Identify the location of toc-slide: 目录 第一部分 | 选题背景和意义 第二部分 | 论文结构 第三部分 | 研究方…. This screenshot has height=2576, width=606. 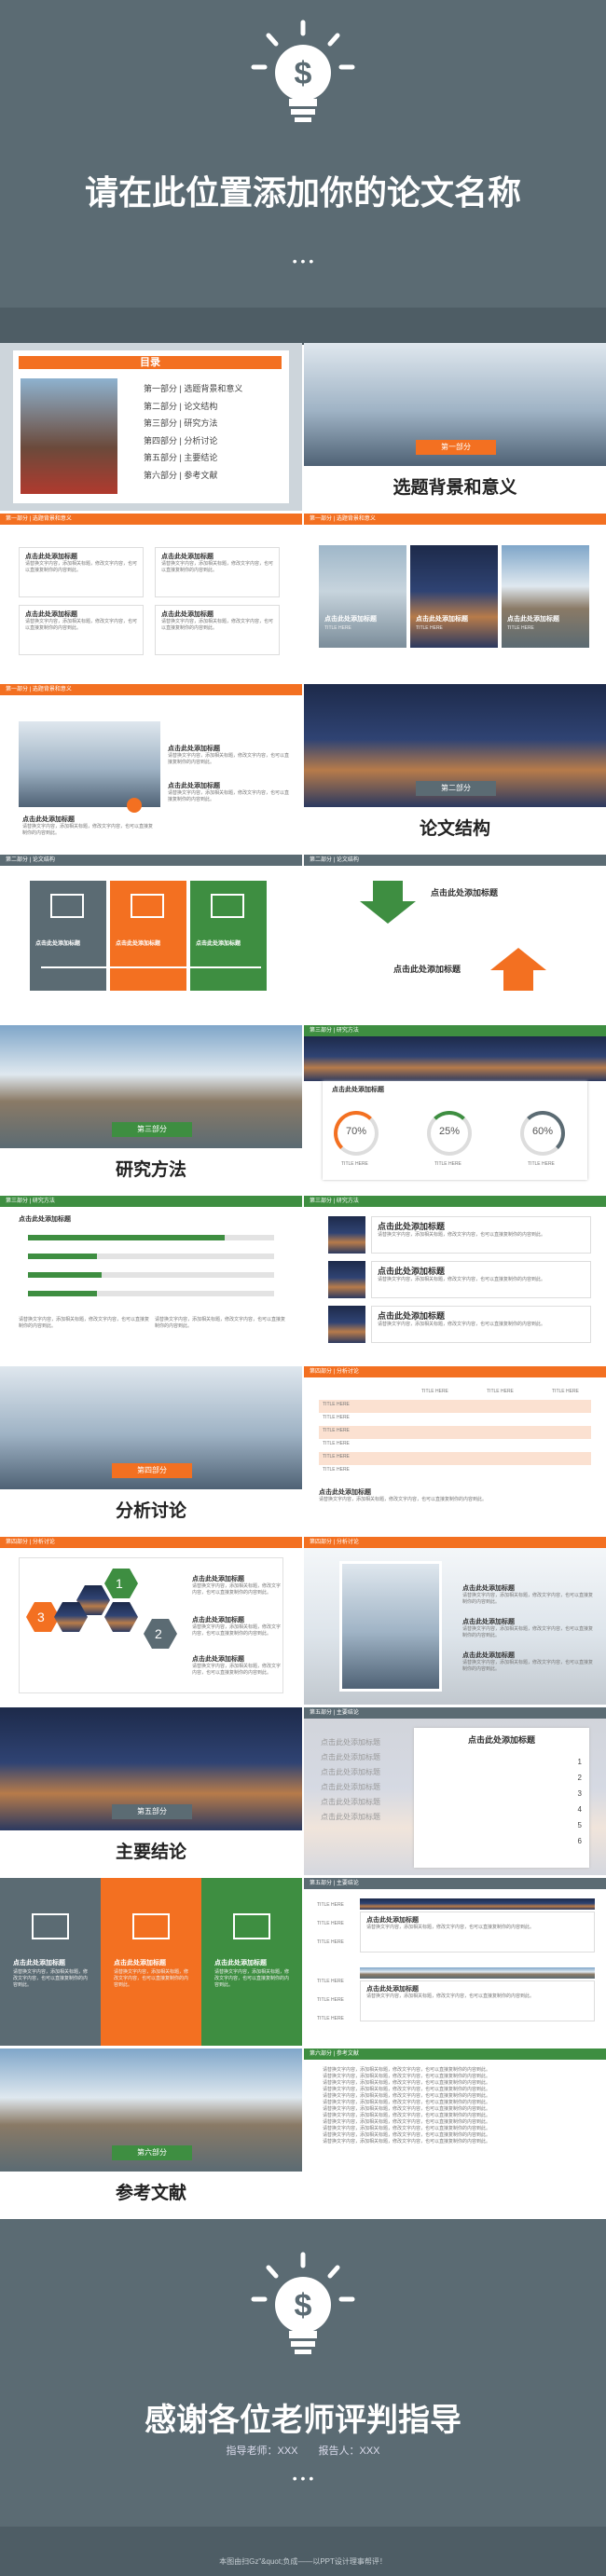
(151, 427).